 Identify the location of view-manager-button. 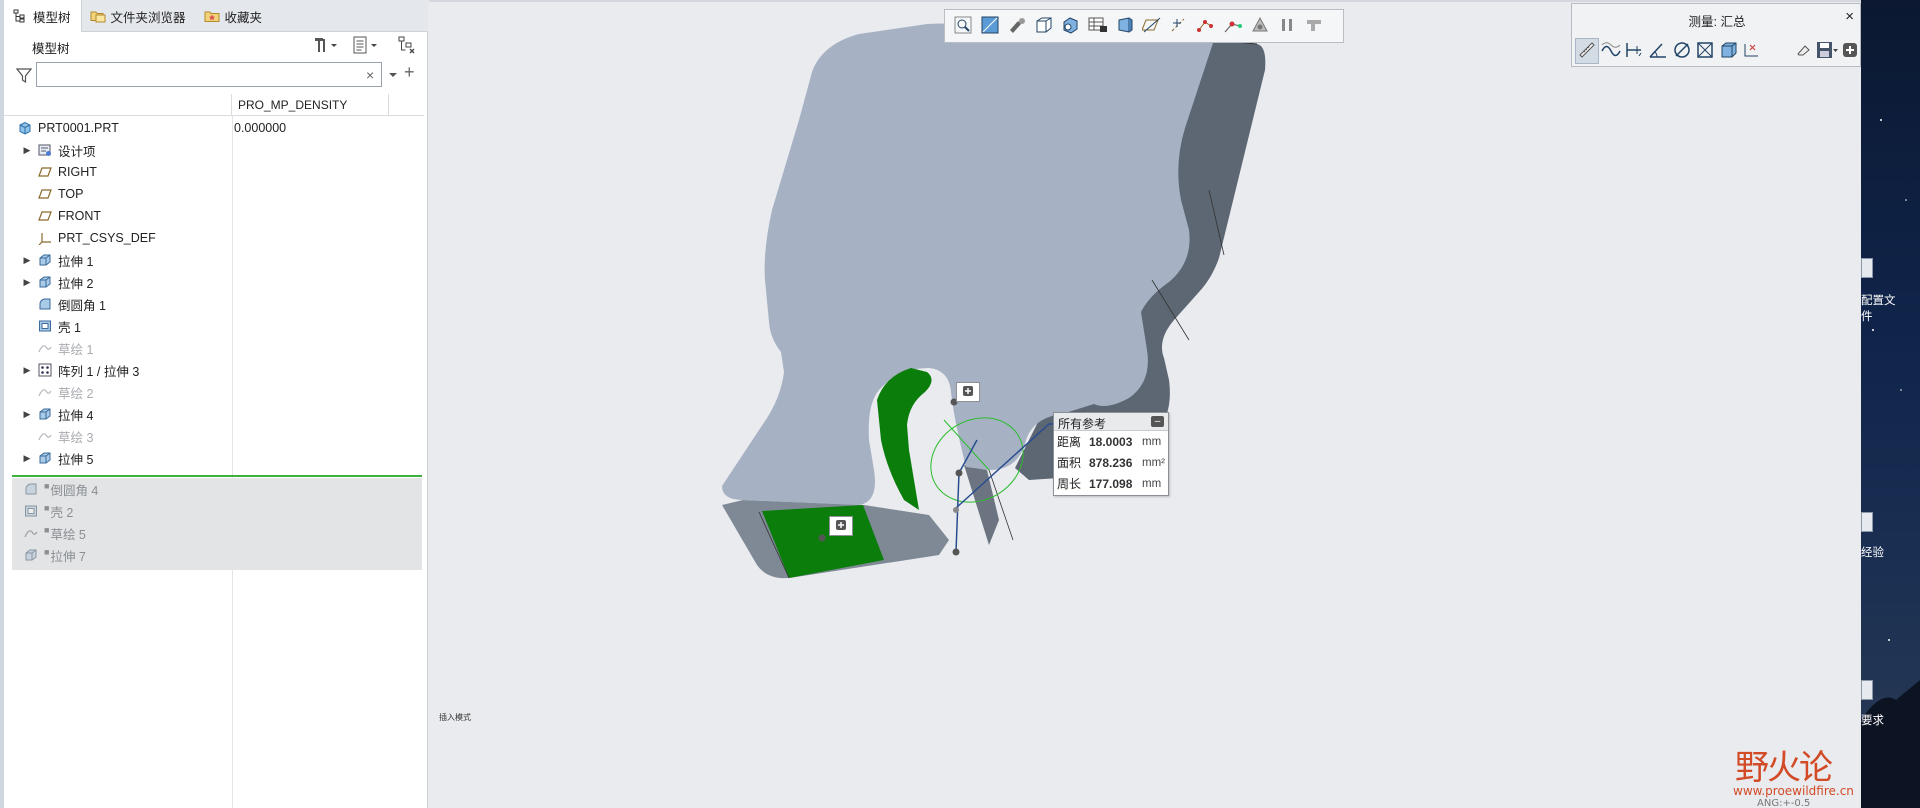
(1097, 26).